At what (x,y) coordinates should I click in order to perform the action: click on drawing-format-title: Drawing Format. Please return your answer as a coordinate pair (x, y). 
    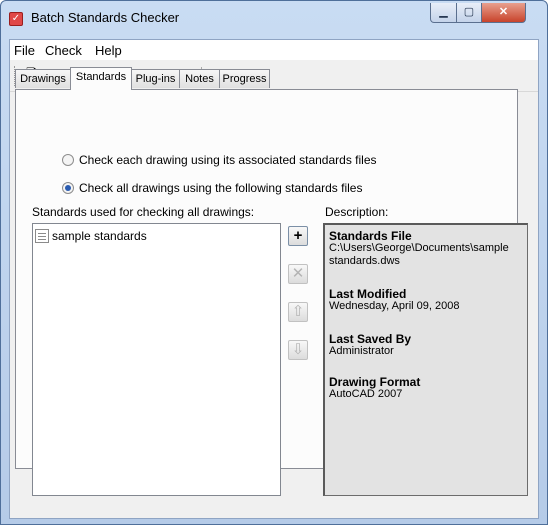
    Looking at the image, I should click on (375, 382).